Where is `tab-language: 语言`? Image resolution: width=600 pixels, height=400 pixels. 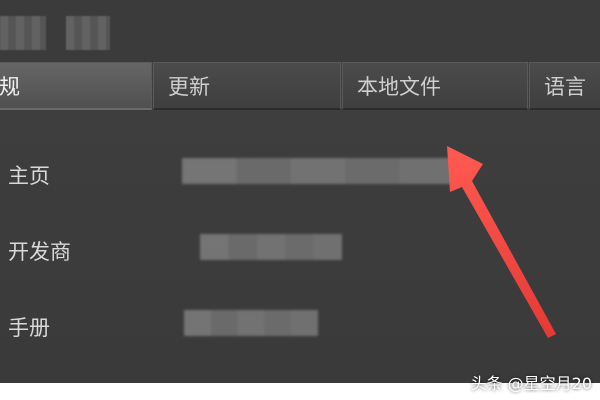 tab-language: 语言 is located at coordinates (564, 86).